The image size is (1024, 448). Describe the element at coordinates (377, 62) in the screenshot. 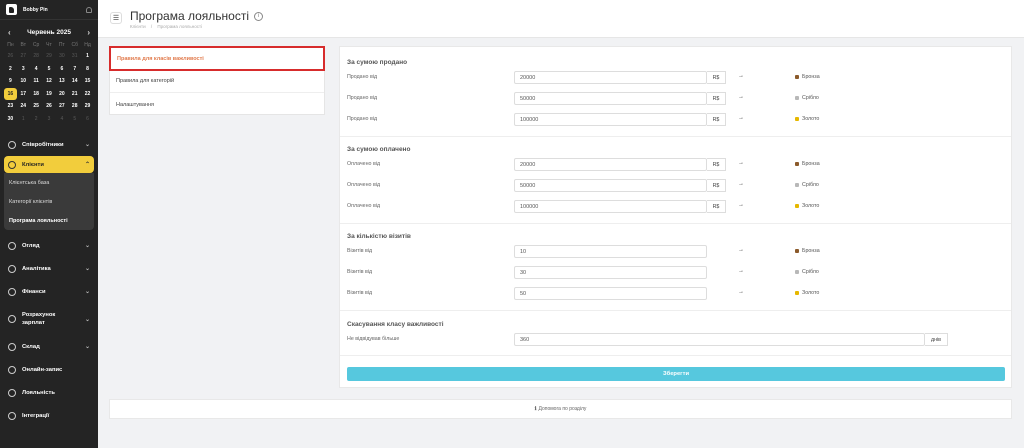

I see `section-title: За сумою продано` at that location.